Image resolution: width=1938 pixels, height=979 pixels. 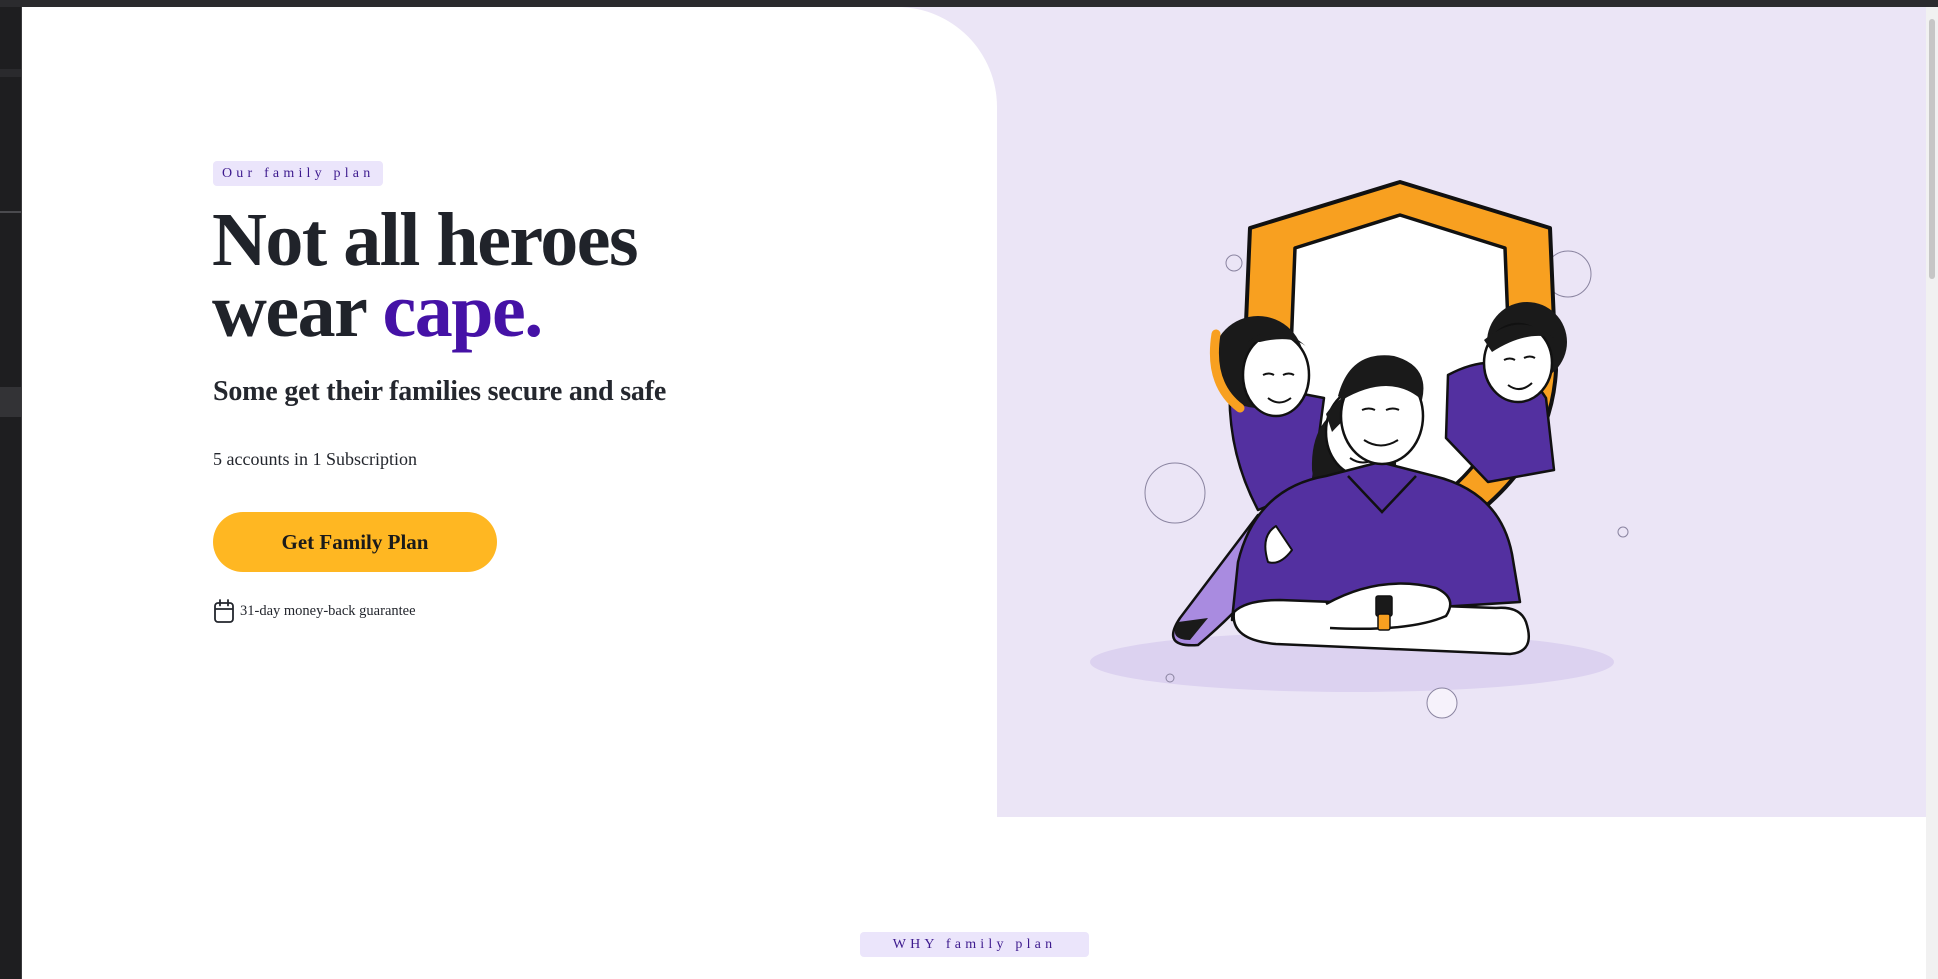 I want to click on headline-accent-word: cape., so click(x=462, y=311).